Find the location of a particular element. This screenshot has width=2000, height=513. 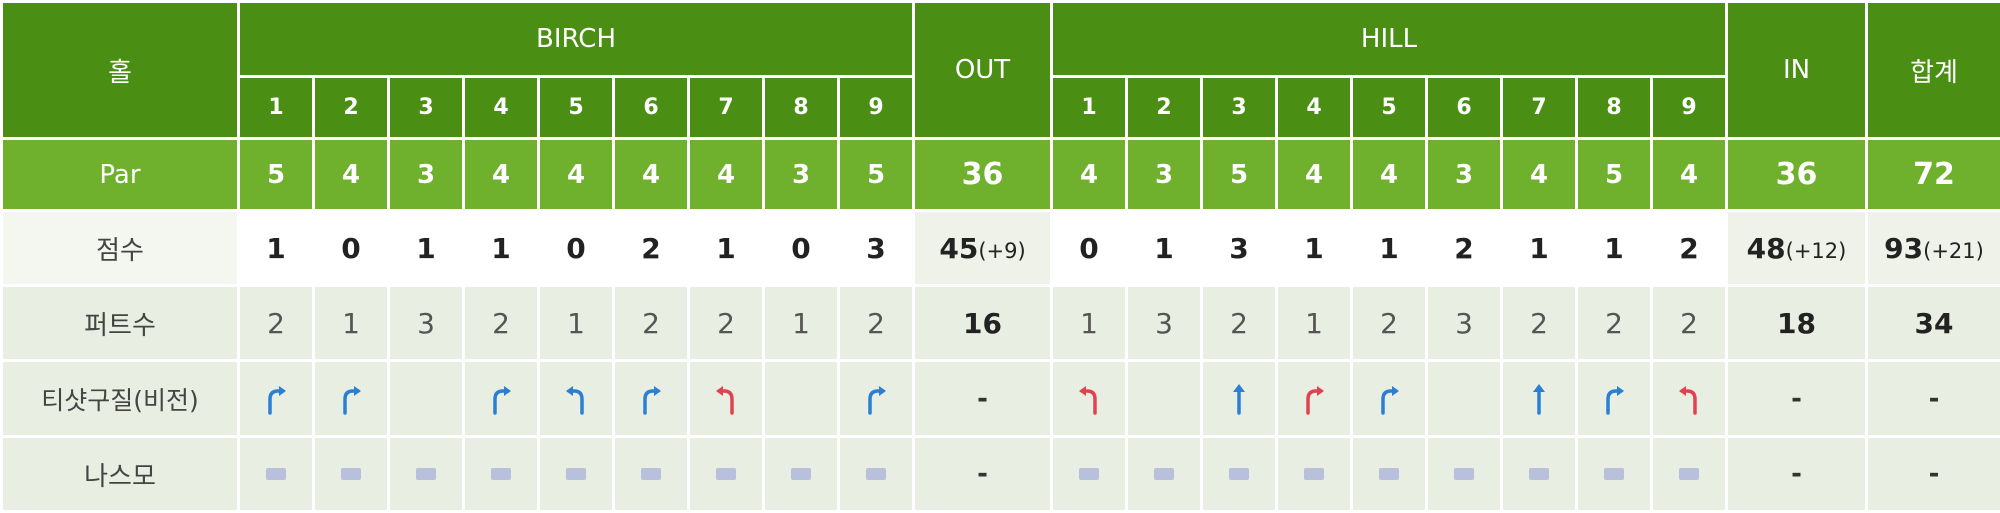

tee-shot-grand-total: - is located at coordinates (1933, 399).